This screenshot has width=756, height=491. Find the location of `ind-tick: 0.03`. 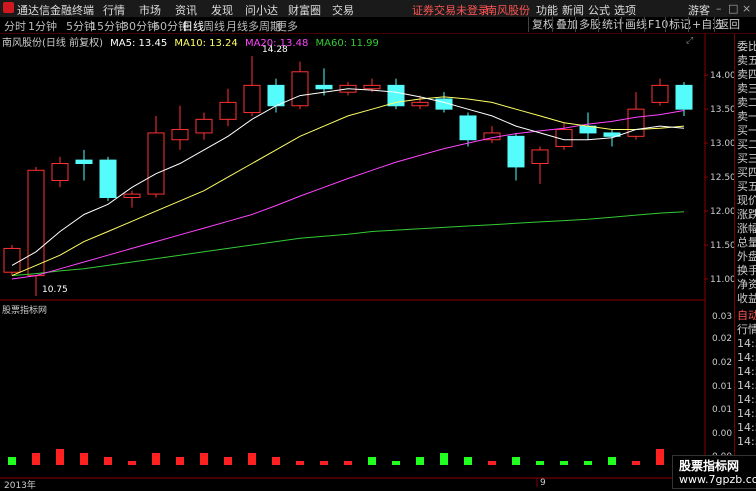

ind-tick: 0.03 is located at coordinates (722, 317).